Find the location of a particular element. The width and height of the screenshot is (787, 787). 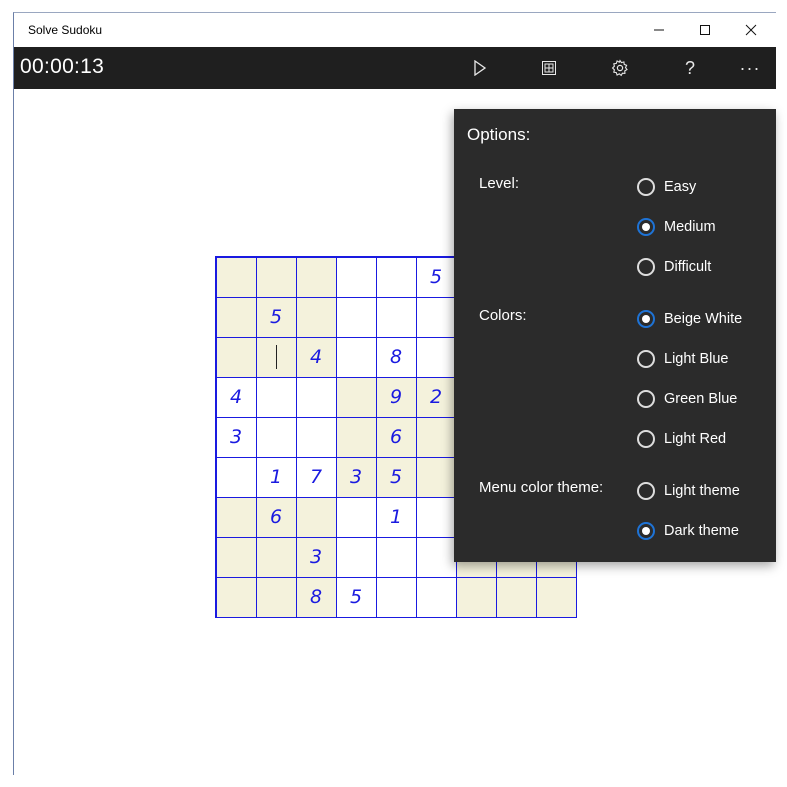

maximize-button is located at coordinates (705, 30).